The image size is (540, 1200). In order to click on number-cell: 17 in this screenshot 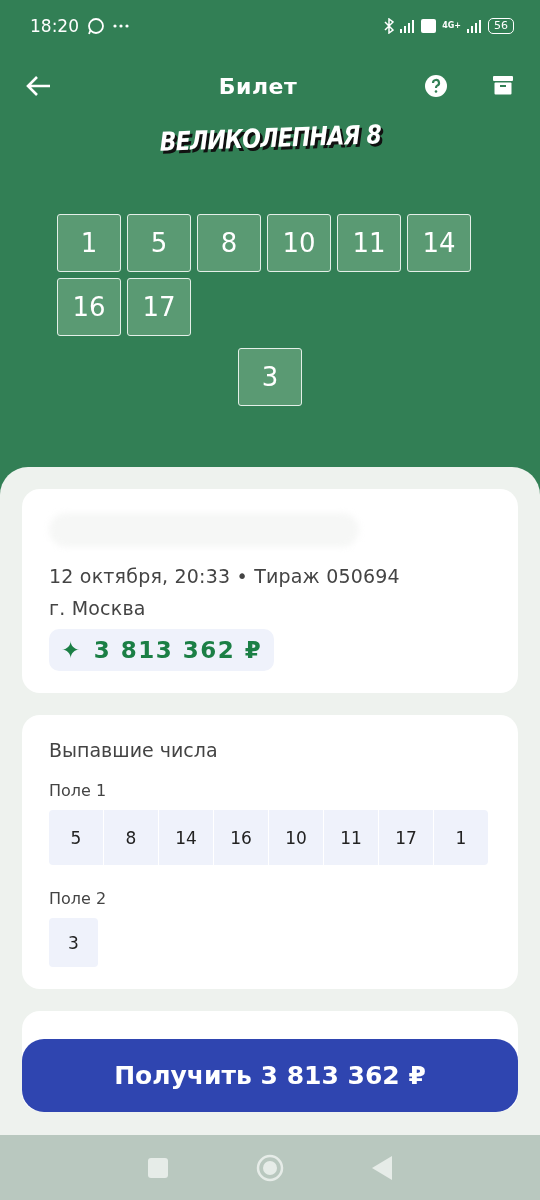, I will do `click(406, 837)`.